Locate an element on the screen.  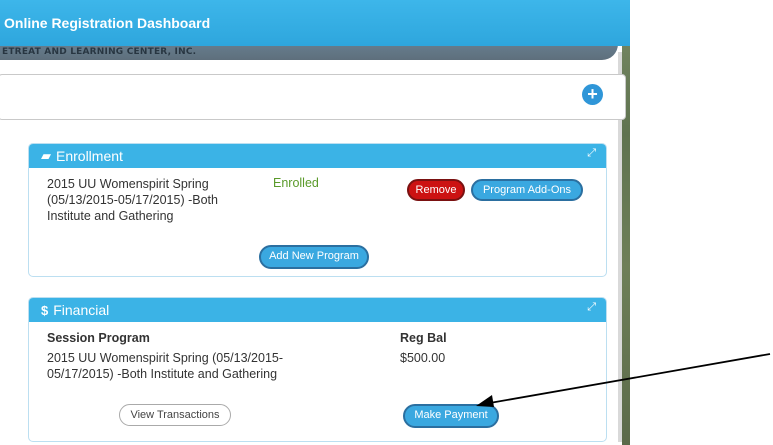
program-addons-button: Program Add-Ons is located at coordinates (527, 190).